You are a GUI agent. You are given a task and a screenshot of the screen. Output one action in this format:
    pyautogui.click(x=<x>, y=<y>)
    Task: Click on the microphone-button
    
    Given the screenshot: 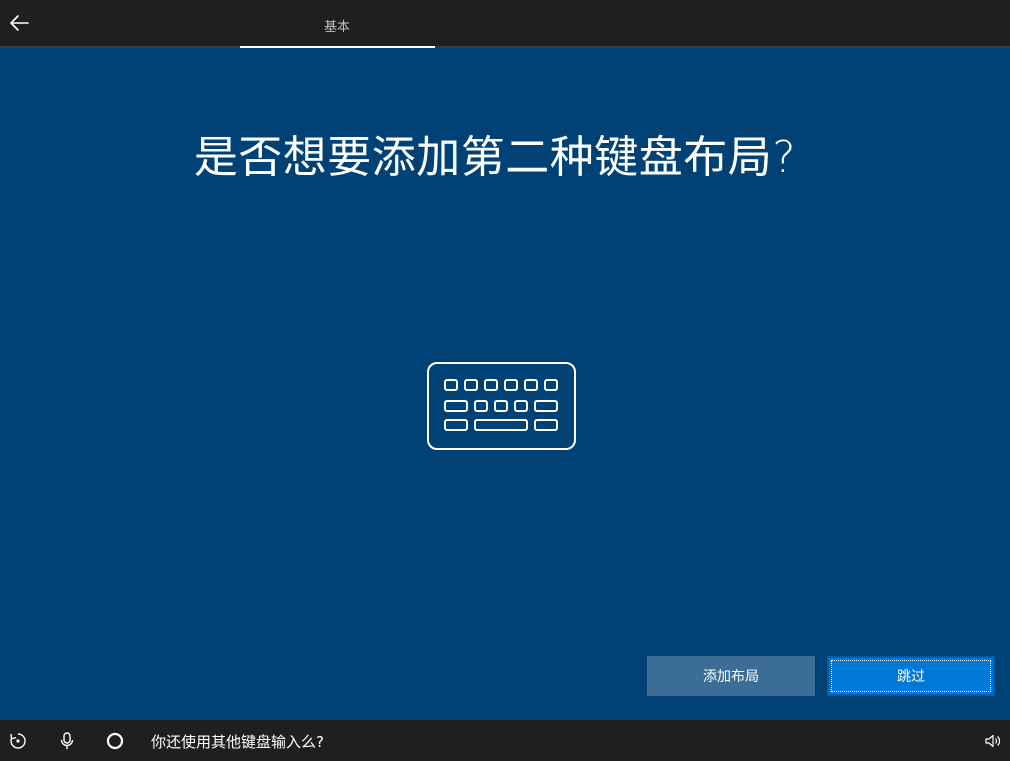 What is the action you would take?
    pyautogui.click(x=67, y=741)
    